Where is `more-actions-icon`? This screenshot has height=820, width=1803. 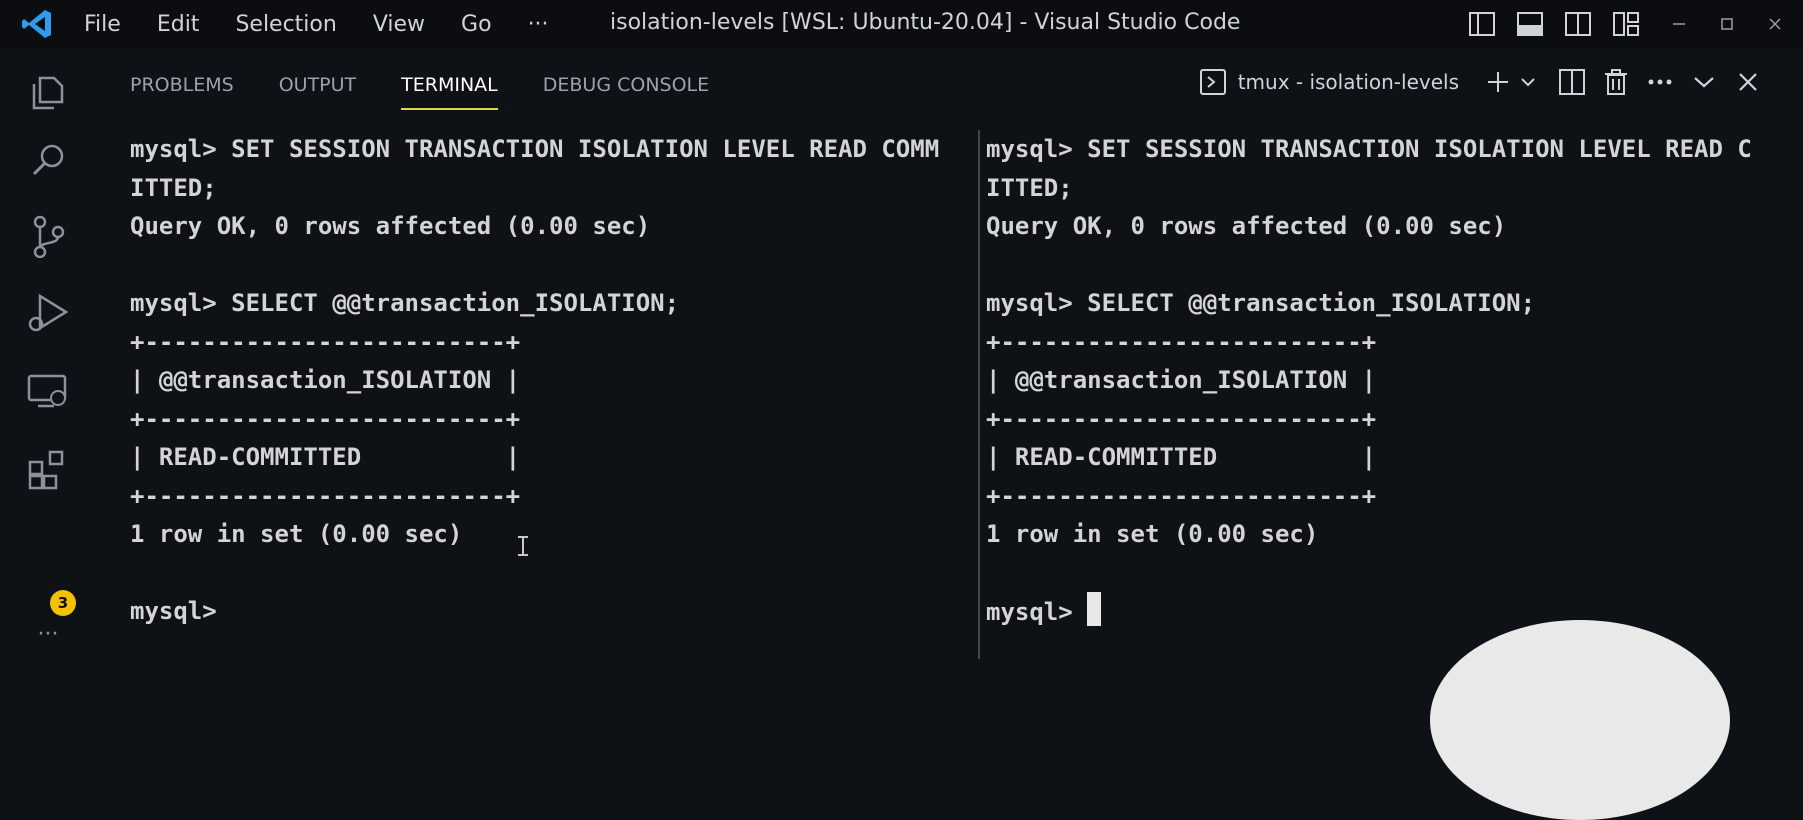
more-actions-icon is located at coordinates (1660, 82).